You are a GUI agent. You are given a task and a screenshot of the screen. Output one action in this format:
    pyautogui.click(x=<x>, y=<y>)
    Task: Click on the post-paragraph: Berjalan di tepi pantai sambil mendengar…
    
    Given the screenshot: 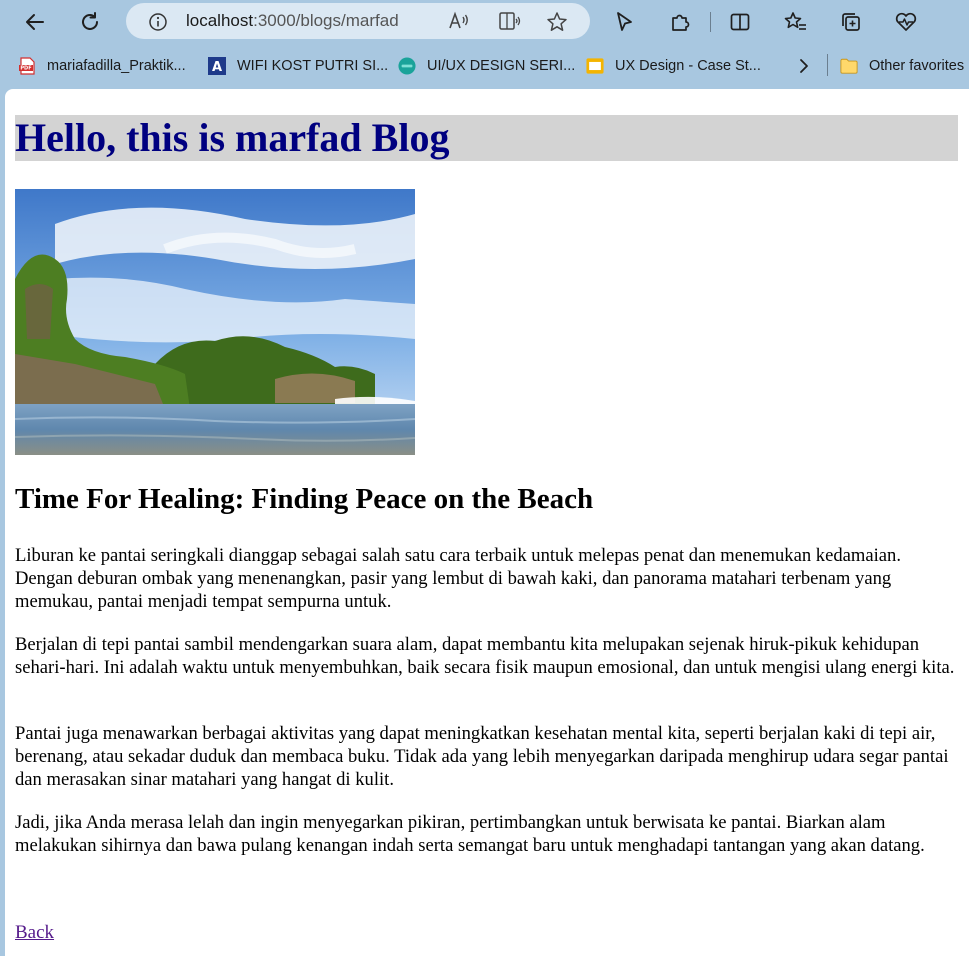 What is the action you would take?
    pyautogui.click(x=485, y=656)
    